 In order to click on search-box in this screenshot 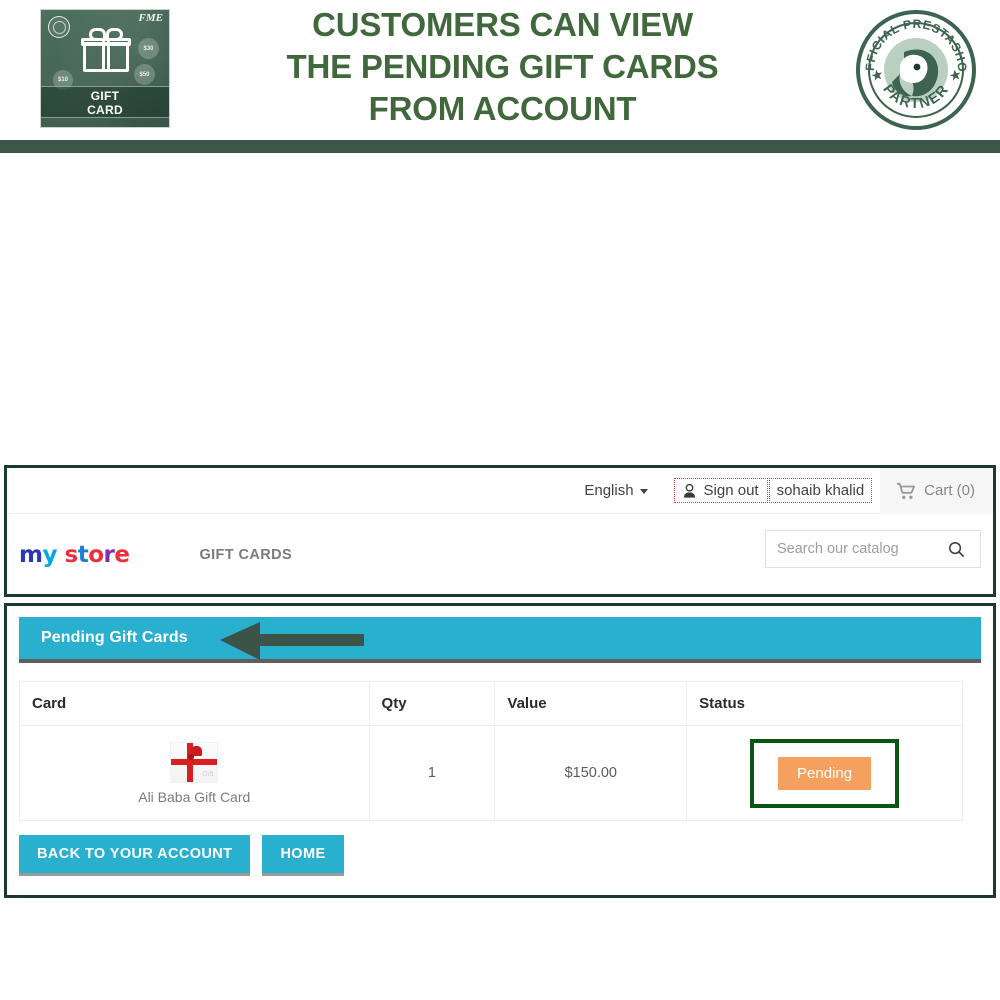, I will do `click(873, 549)`.